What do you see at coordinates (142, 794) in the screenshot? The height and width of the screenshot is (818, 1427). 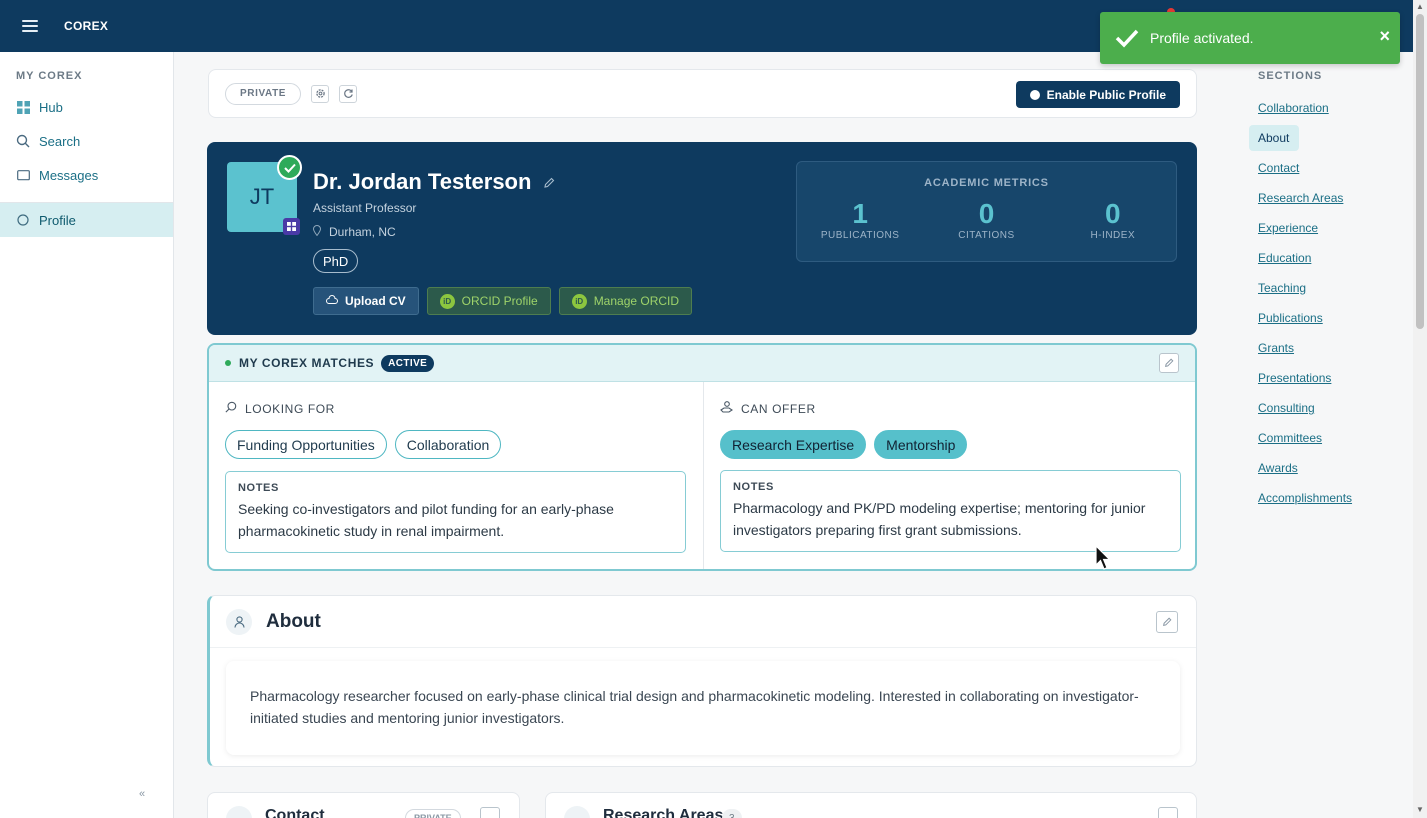 I see `collapse-sidebar-button: «` at bounding box center [142, 794].